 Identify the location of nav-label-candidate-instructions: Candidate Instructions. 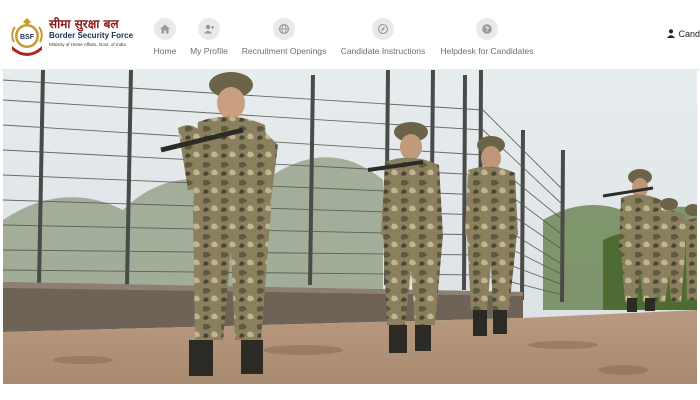
(383, 51).